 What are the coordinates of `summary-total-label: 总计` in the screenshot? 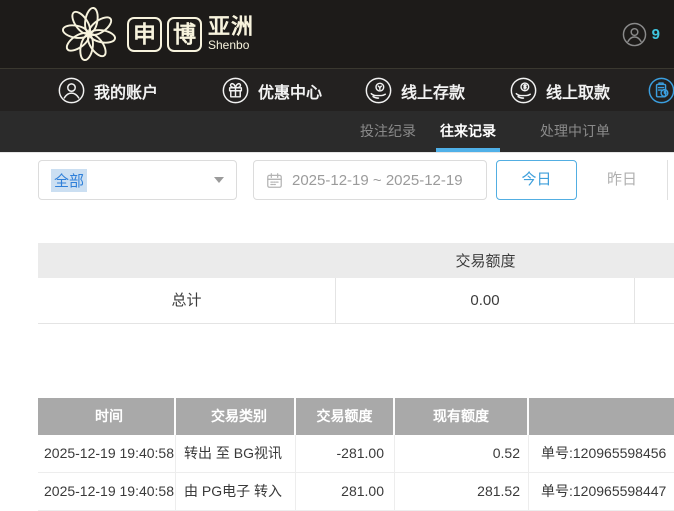 It's located at (187, 300).